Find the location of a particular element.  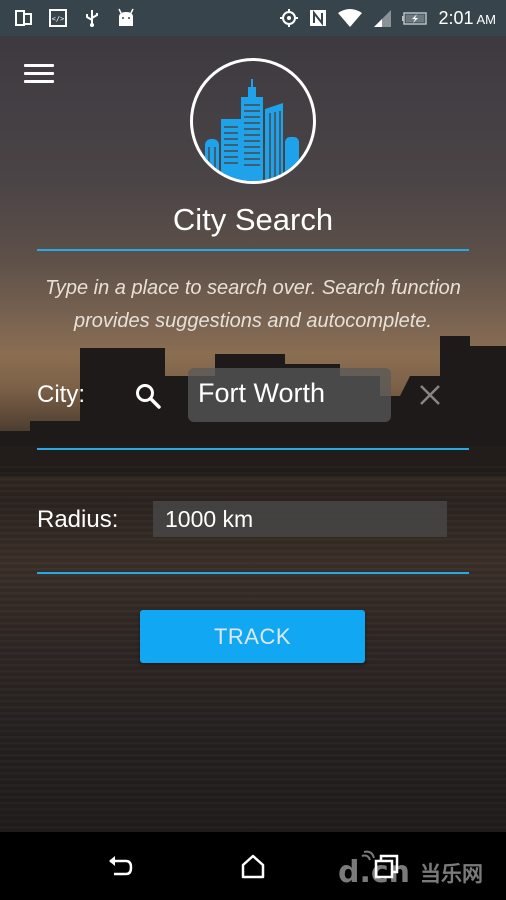

status-bar-system: 2:01 AM is located at coordinates (387, 18).